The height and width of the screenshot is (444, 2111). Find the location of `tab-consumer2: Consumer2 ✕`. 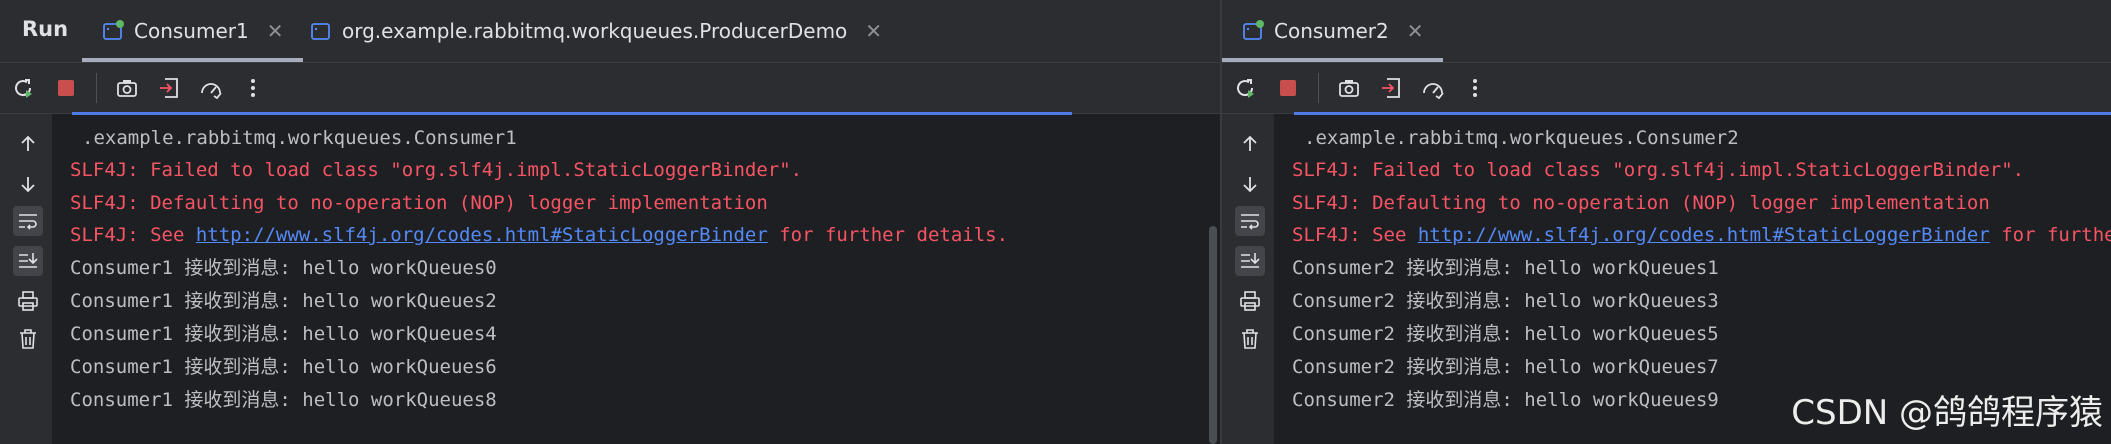

tab-consumer2: Consumer2 ✕ is located at coordinates (1333, 31).